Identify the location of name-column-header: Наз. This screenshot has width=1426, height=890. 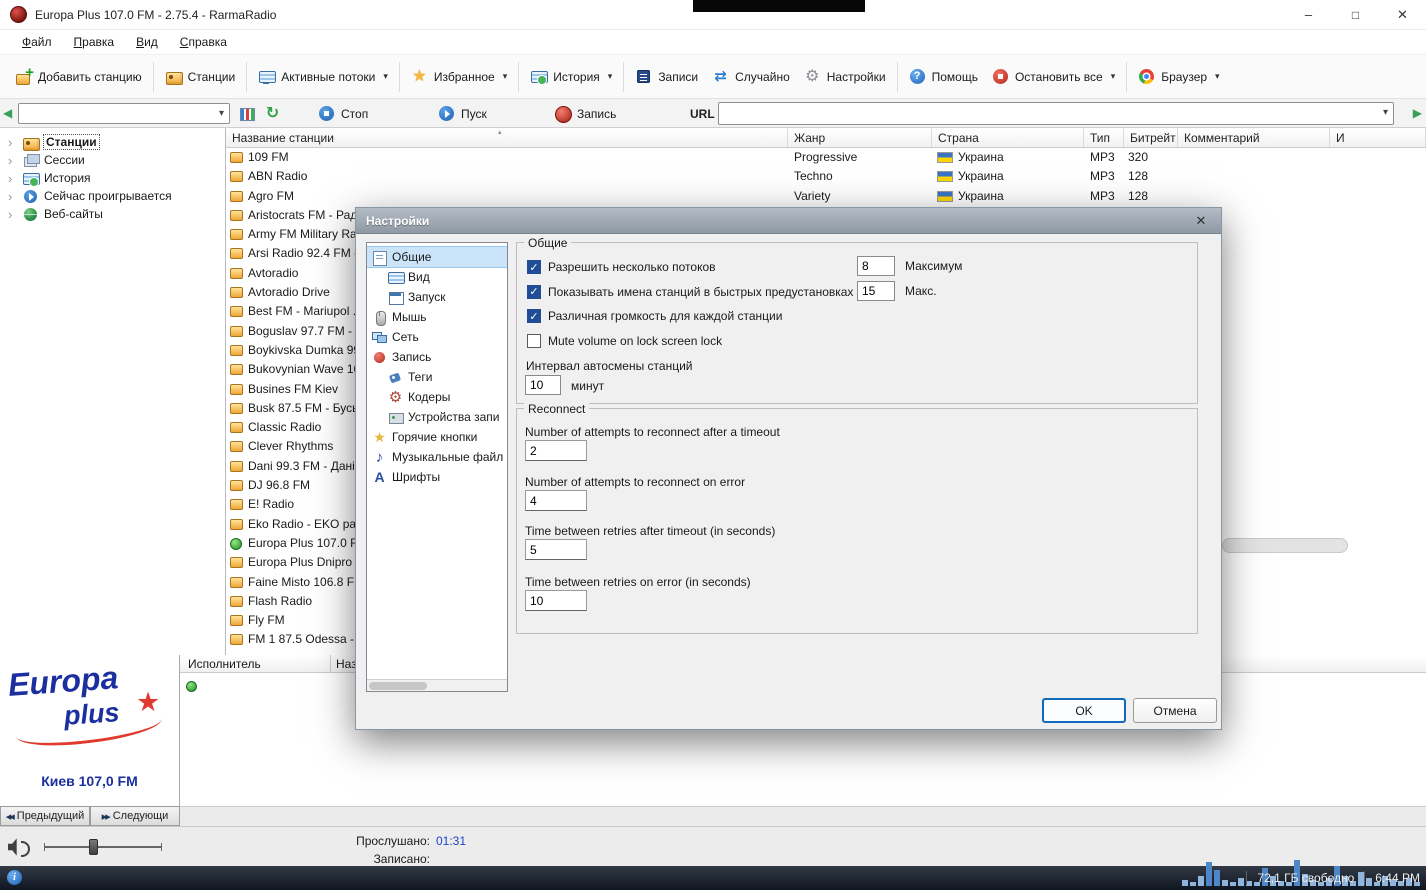
(346, 664).